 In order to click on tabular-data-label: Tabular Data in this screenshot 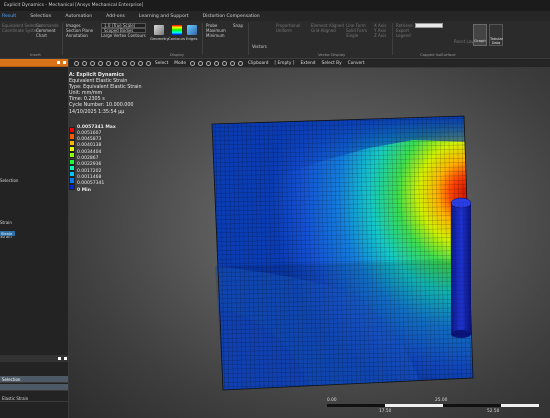, I will do `click(497, 41)`.